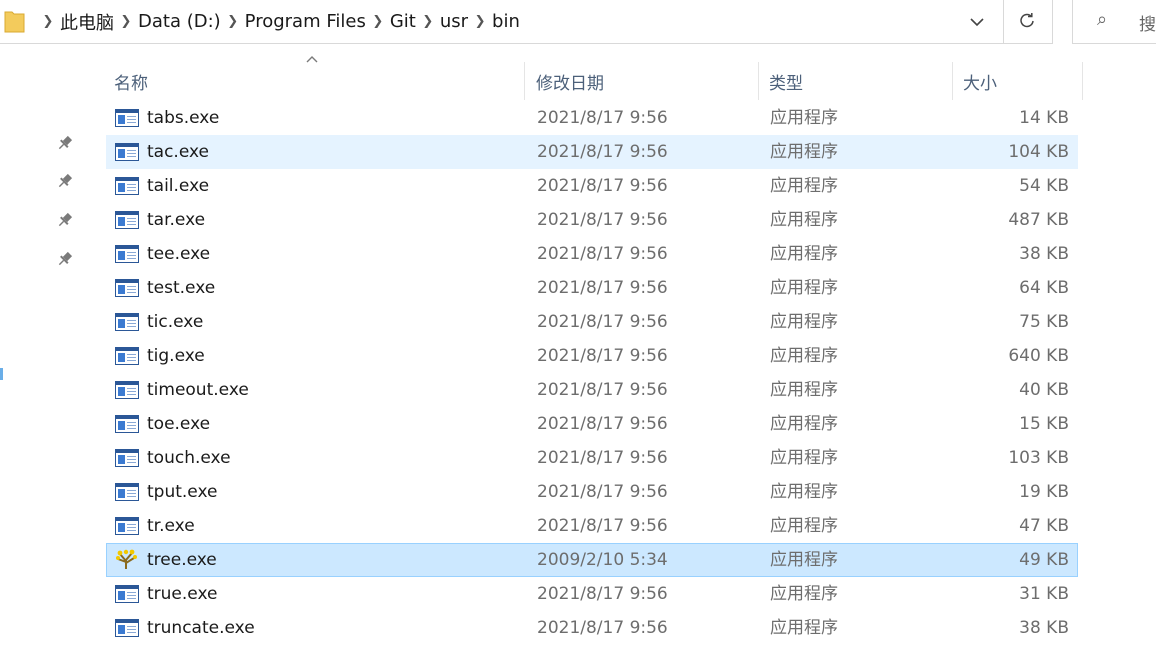  Describe the element at coordinates (131, 81) in the screenshot. I see `column-name: 名称` at that location.